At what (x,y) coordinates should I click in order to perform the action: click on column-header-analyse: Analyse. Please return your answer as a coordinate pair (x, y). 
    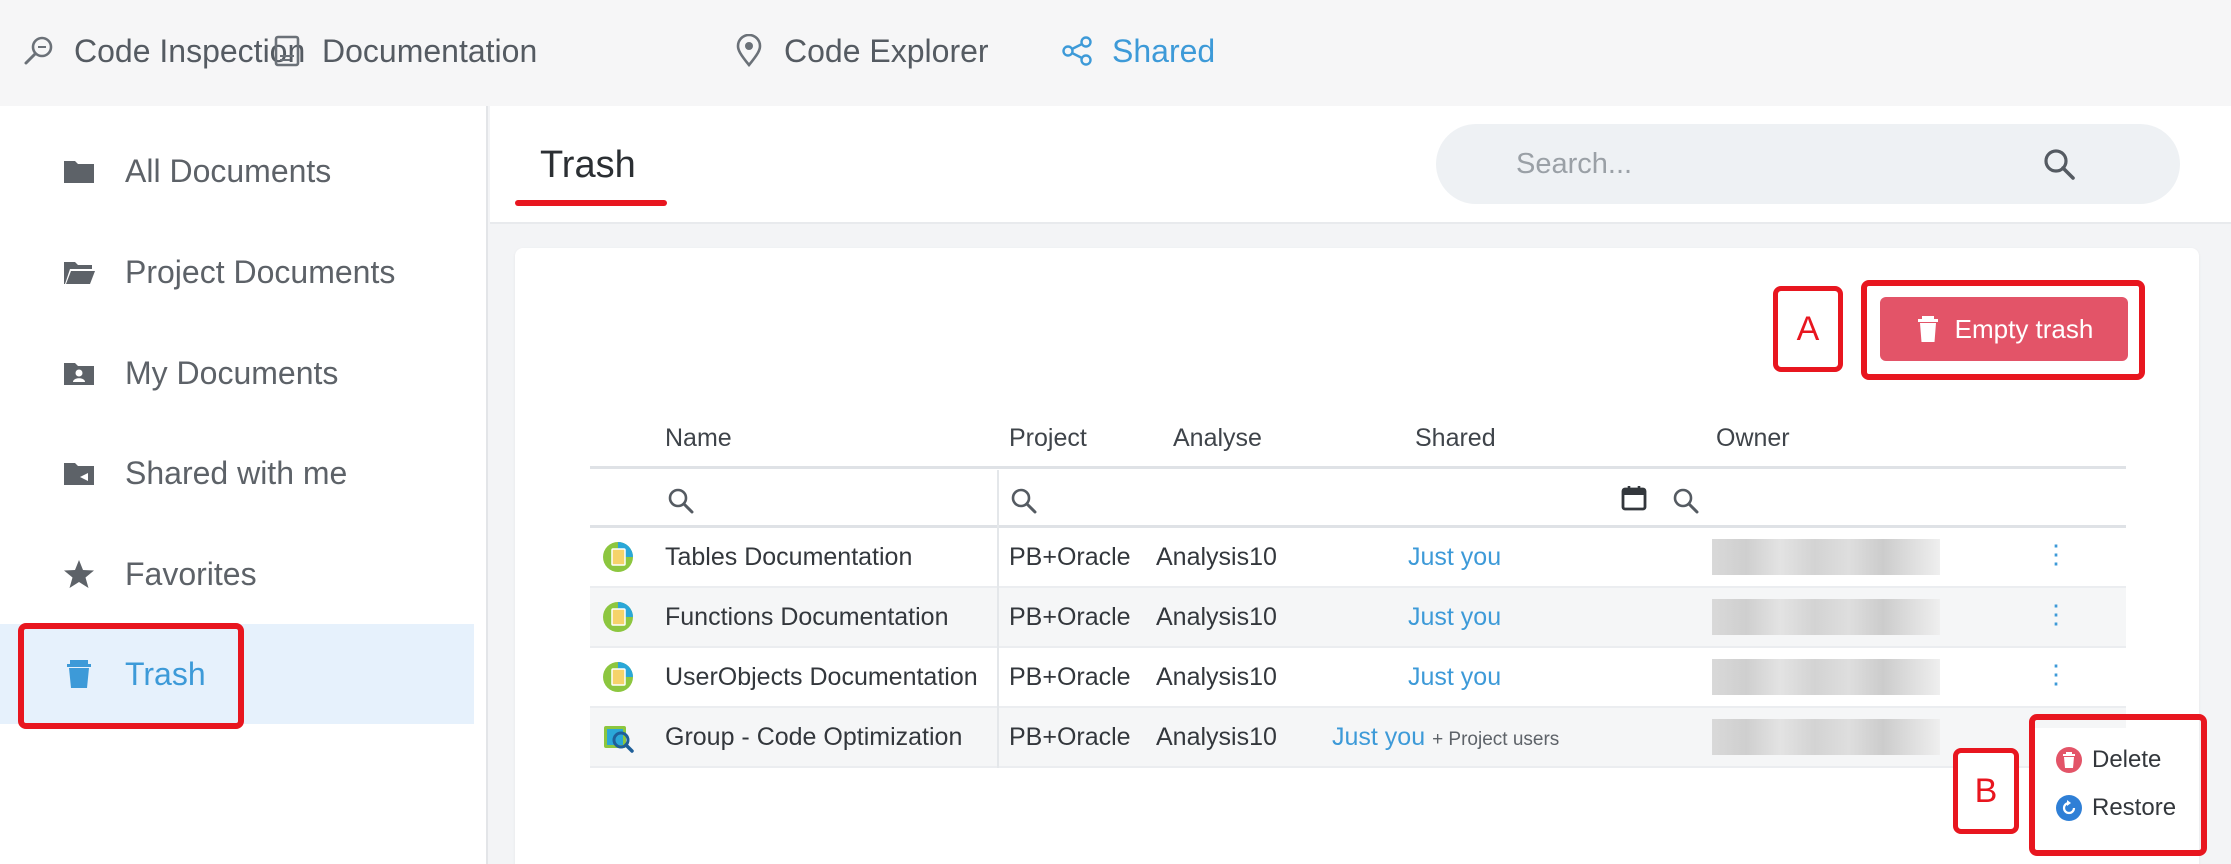
    Looking at the image, I should click on (1217, 438).